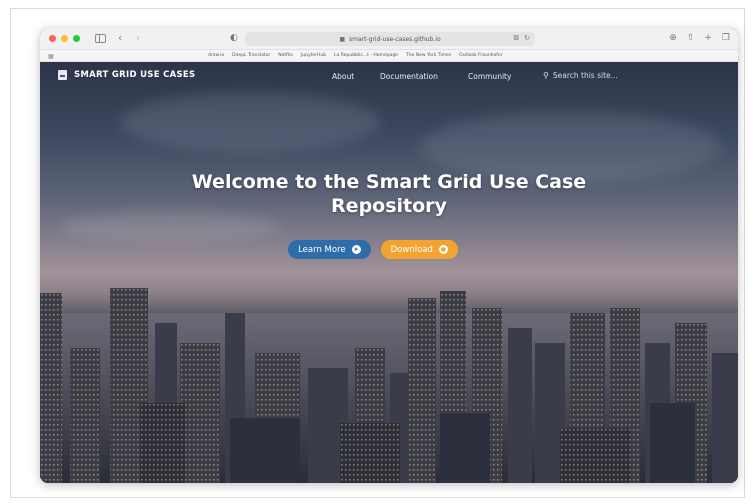  I want to click on toolbar-actions: ⊕ ⇧ + ❐, so click(699, 38).